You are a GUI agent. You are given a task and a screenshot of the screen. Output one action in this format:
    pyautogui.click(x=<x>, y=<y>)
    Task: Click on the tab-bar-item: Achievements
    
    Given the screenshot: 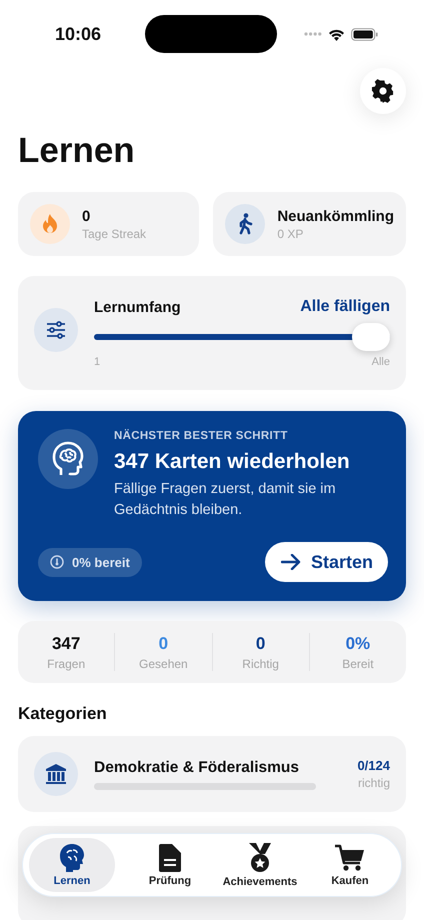 What is the action you would take?
    pyautogui.click(x=260, y=865)
    